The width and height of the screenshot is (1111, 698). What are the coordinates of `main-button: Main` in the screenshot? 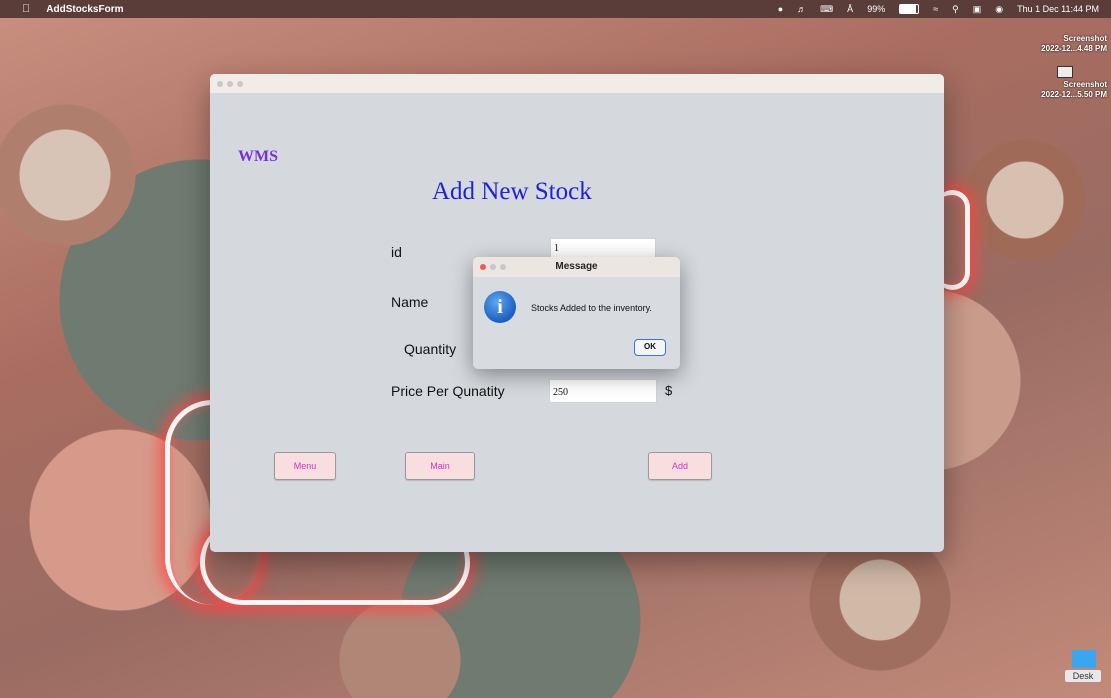 It's located at (440, 466).